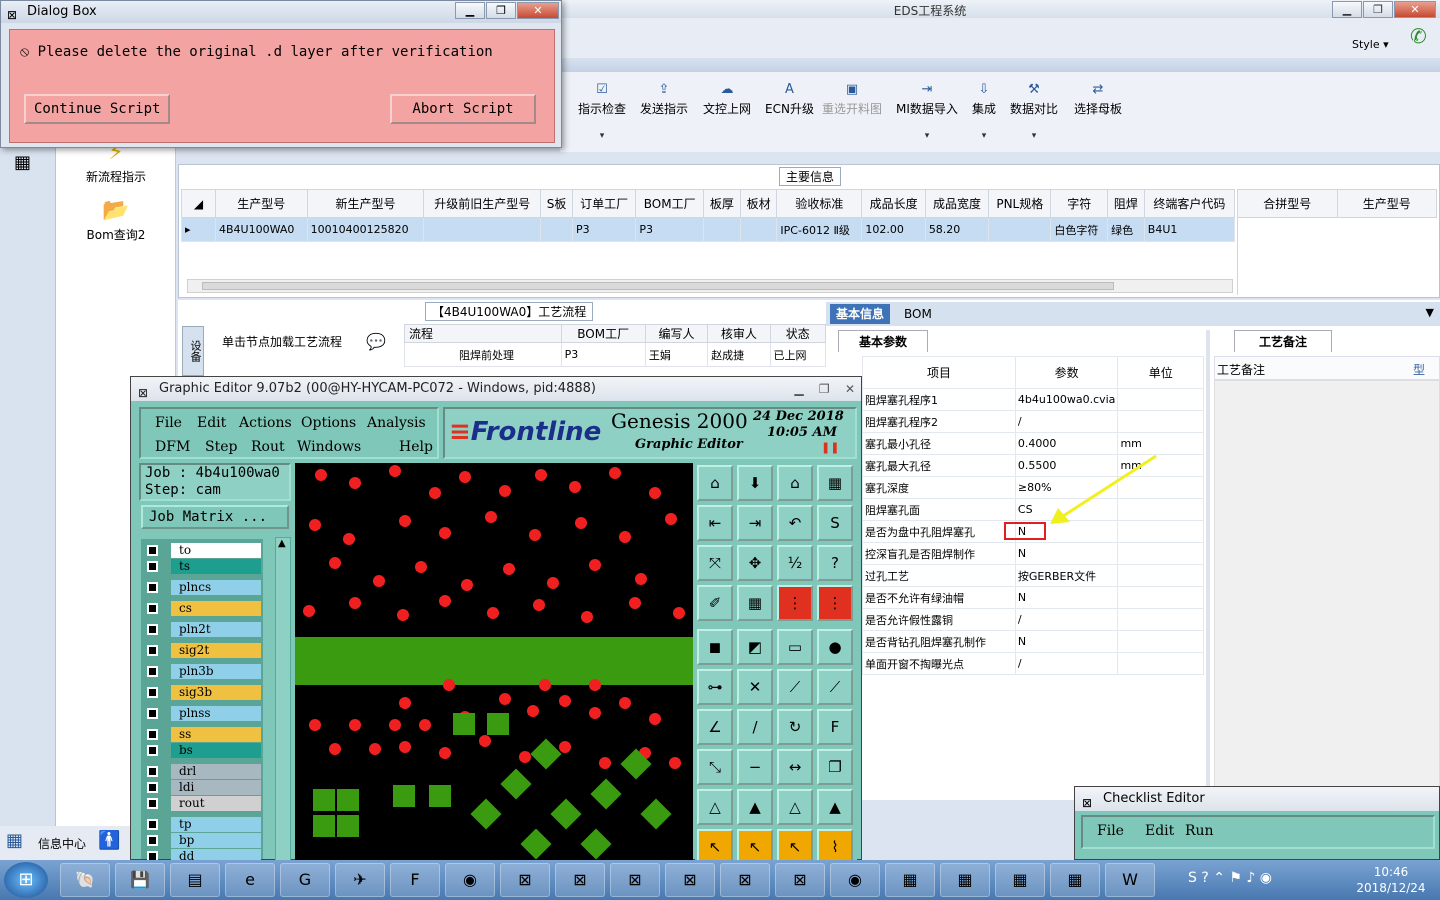  Describe the element at coordinates (365, 229) in the screenshot. I see `table-cell: 10010400125820` at that location.